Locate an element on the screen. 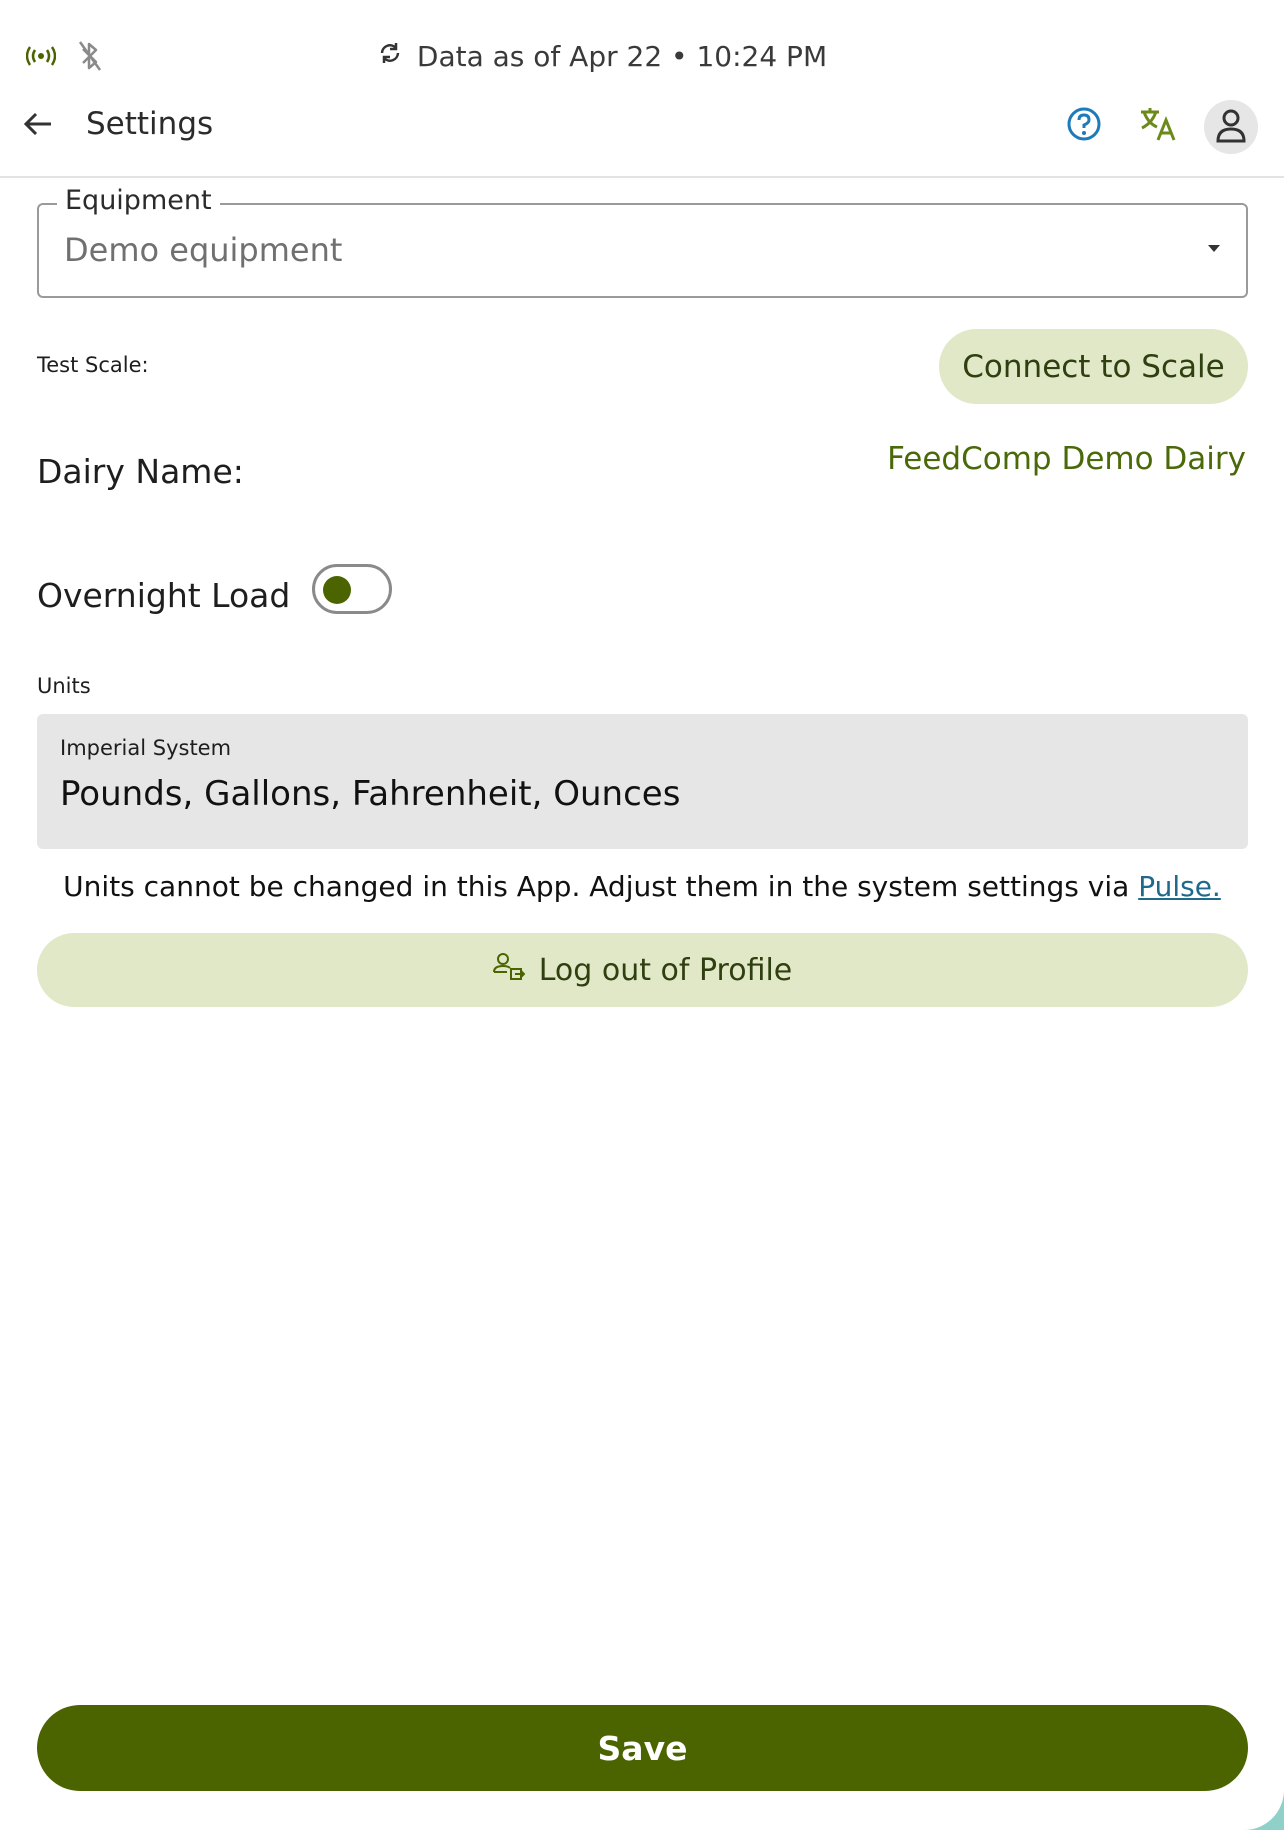  pulse-link: Pulse. is located at coordinates (1179, 886).